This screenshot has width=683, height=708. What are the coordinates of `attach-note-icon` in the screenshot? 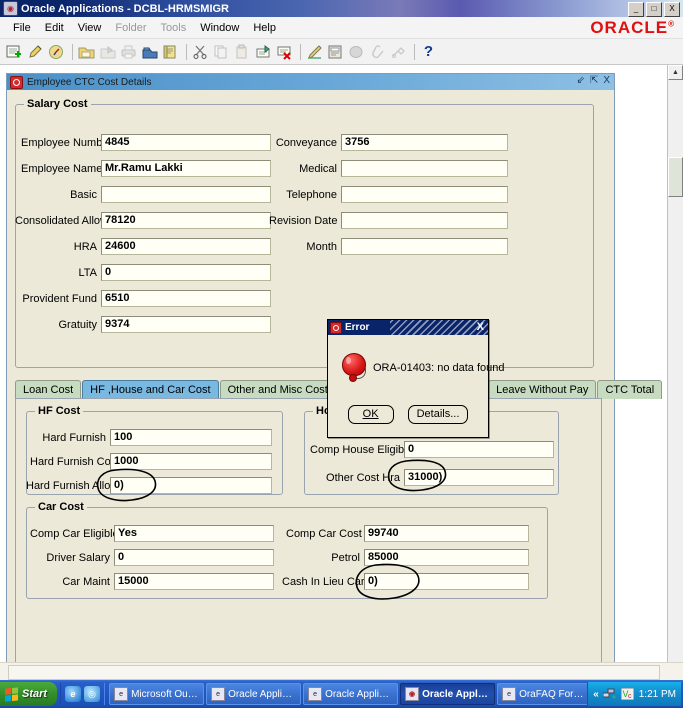 It's located at (170, 51).